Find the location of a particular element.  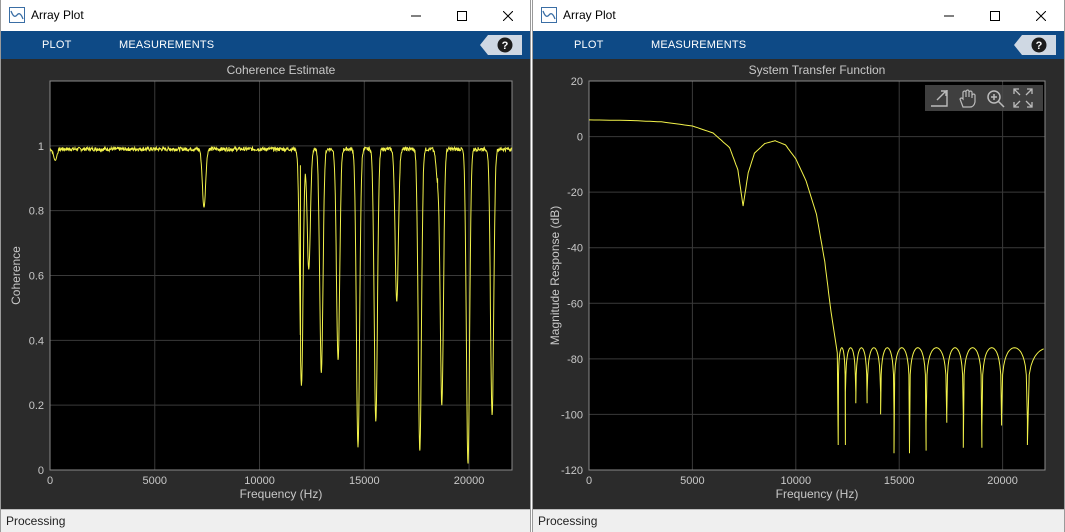

y-tick-label: 1 is located at coordinates (41, 147).